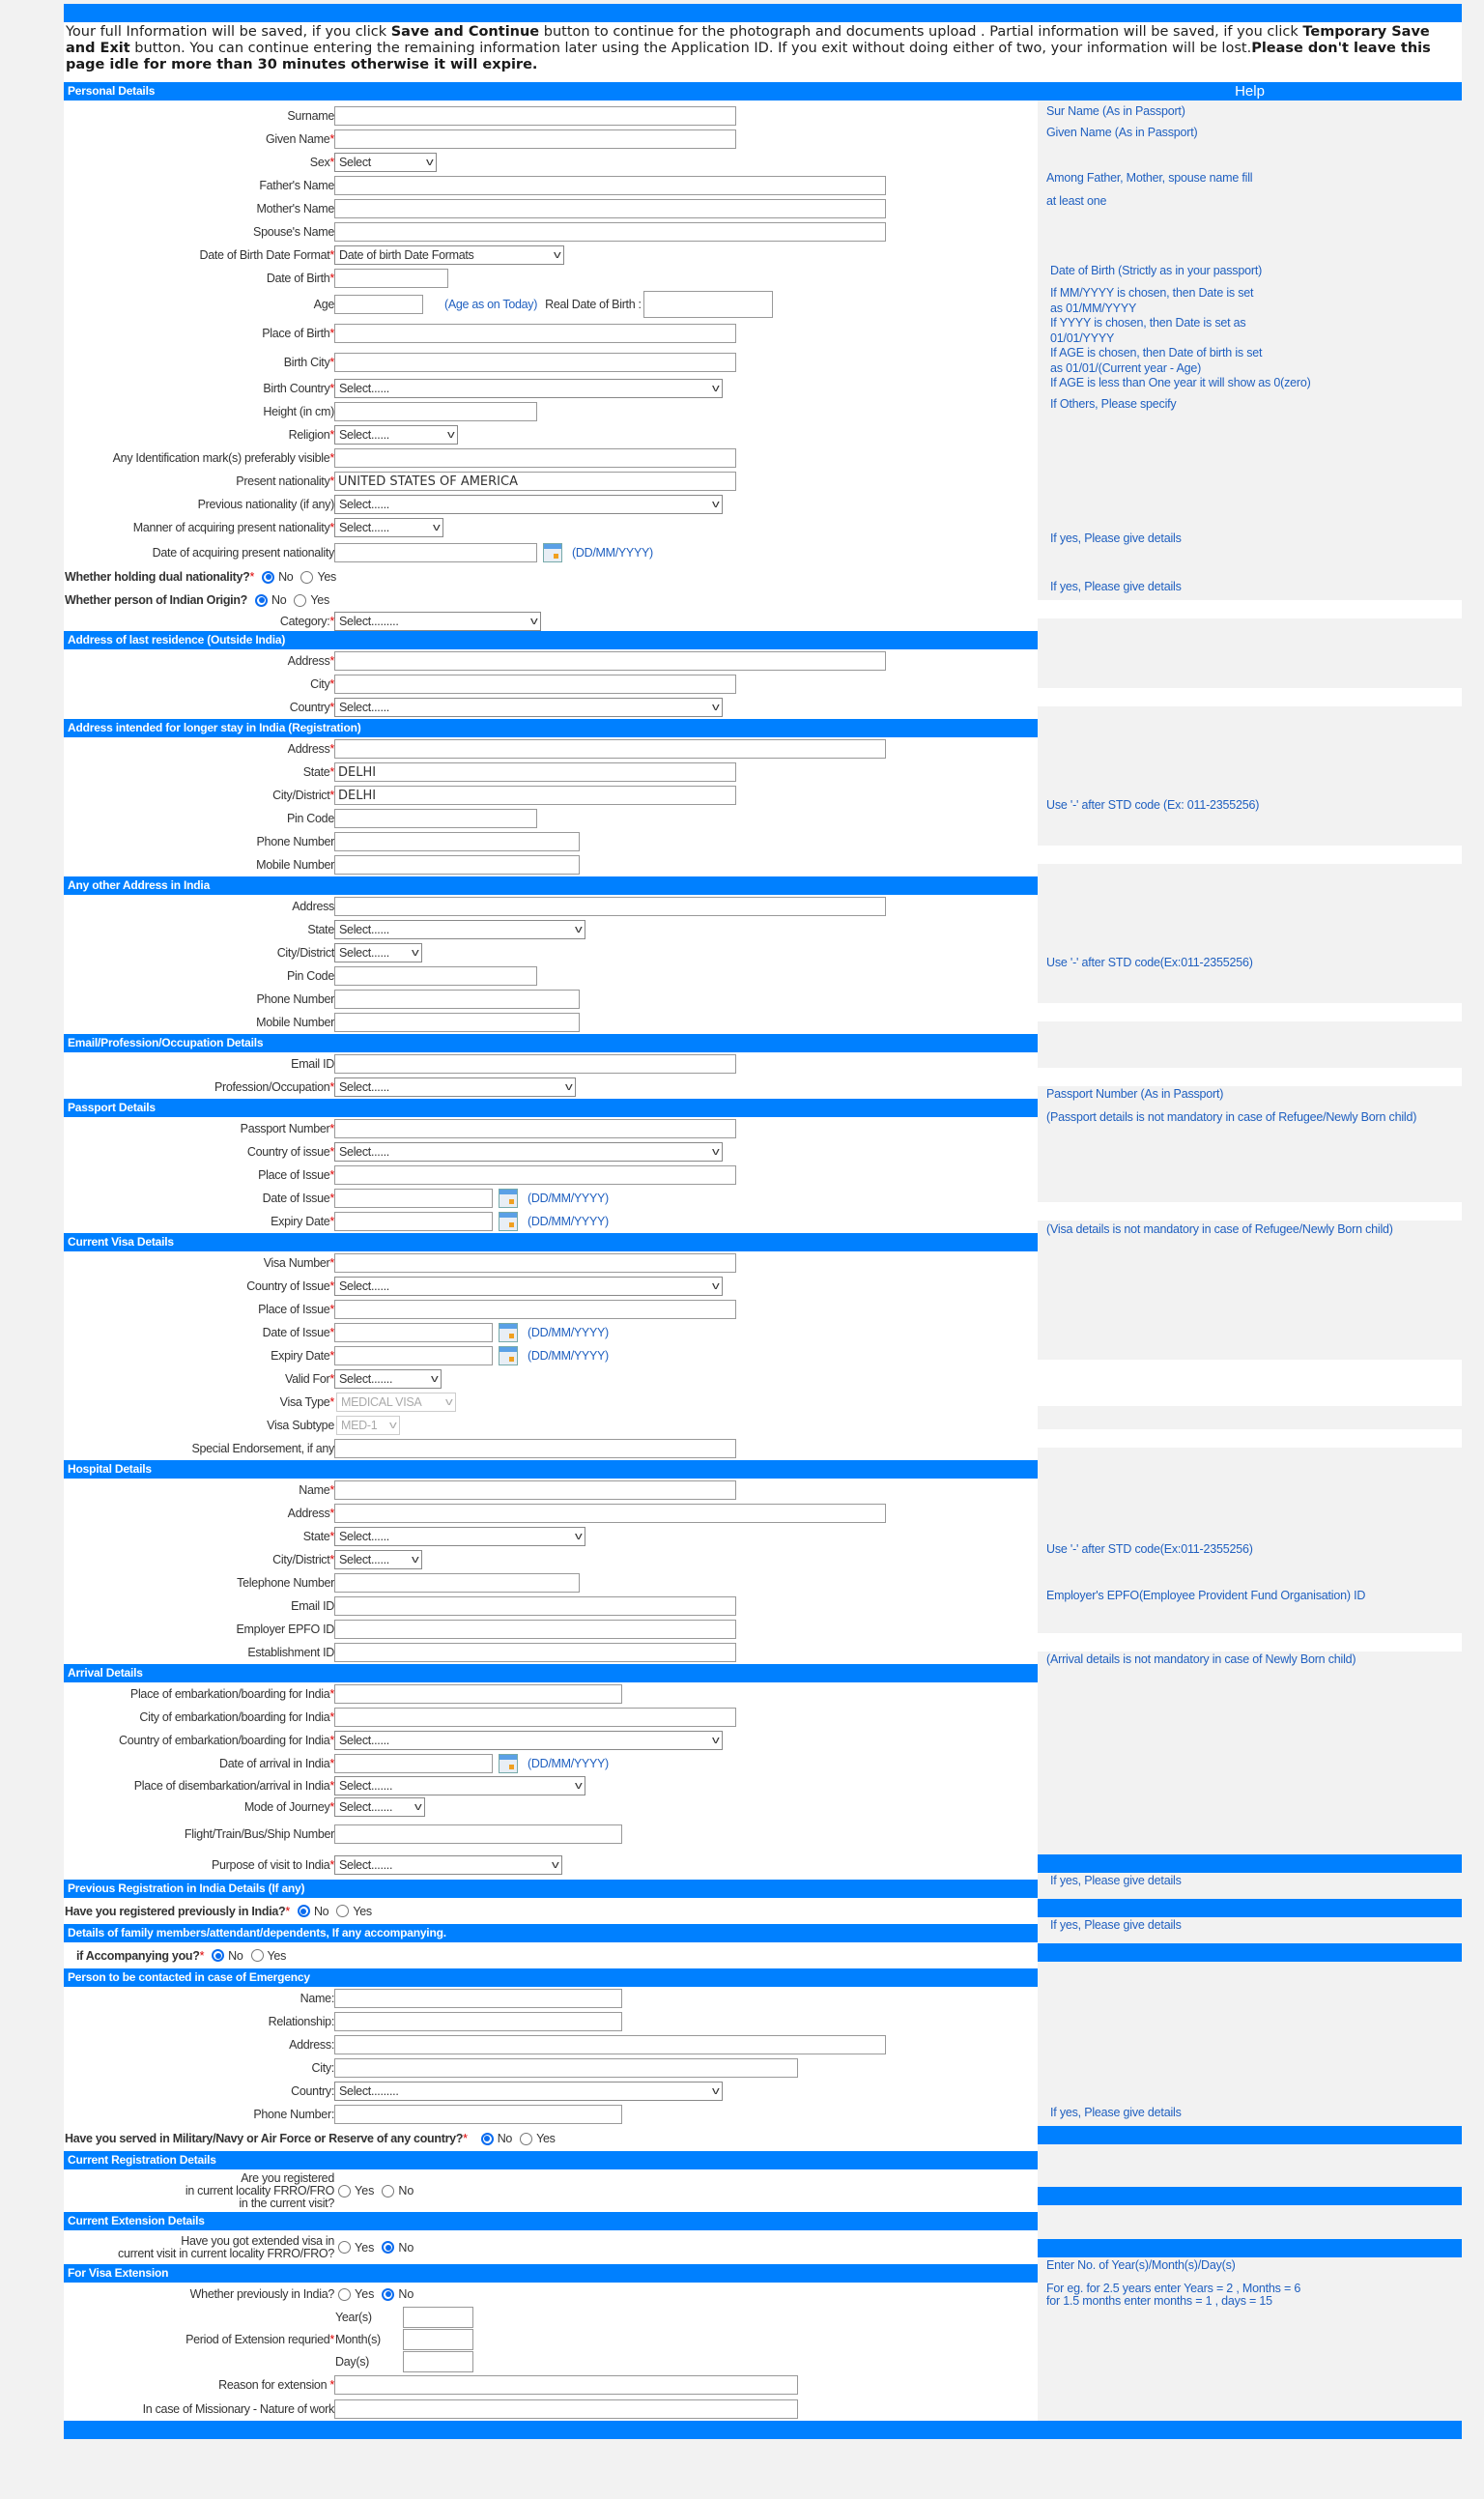  What do you see at coordinates (610, 185) in the screenshot?
I see `father-name-input` at bounding box center [610, 185].